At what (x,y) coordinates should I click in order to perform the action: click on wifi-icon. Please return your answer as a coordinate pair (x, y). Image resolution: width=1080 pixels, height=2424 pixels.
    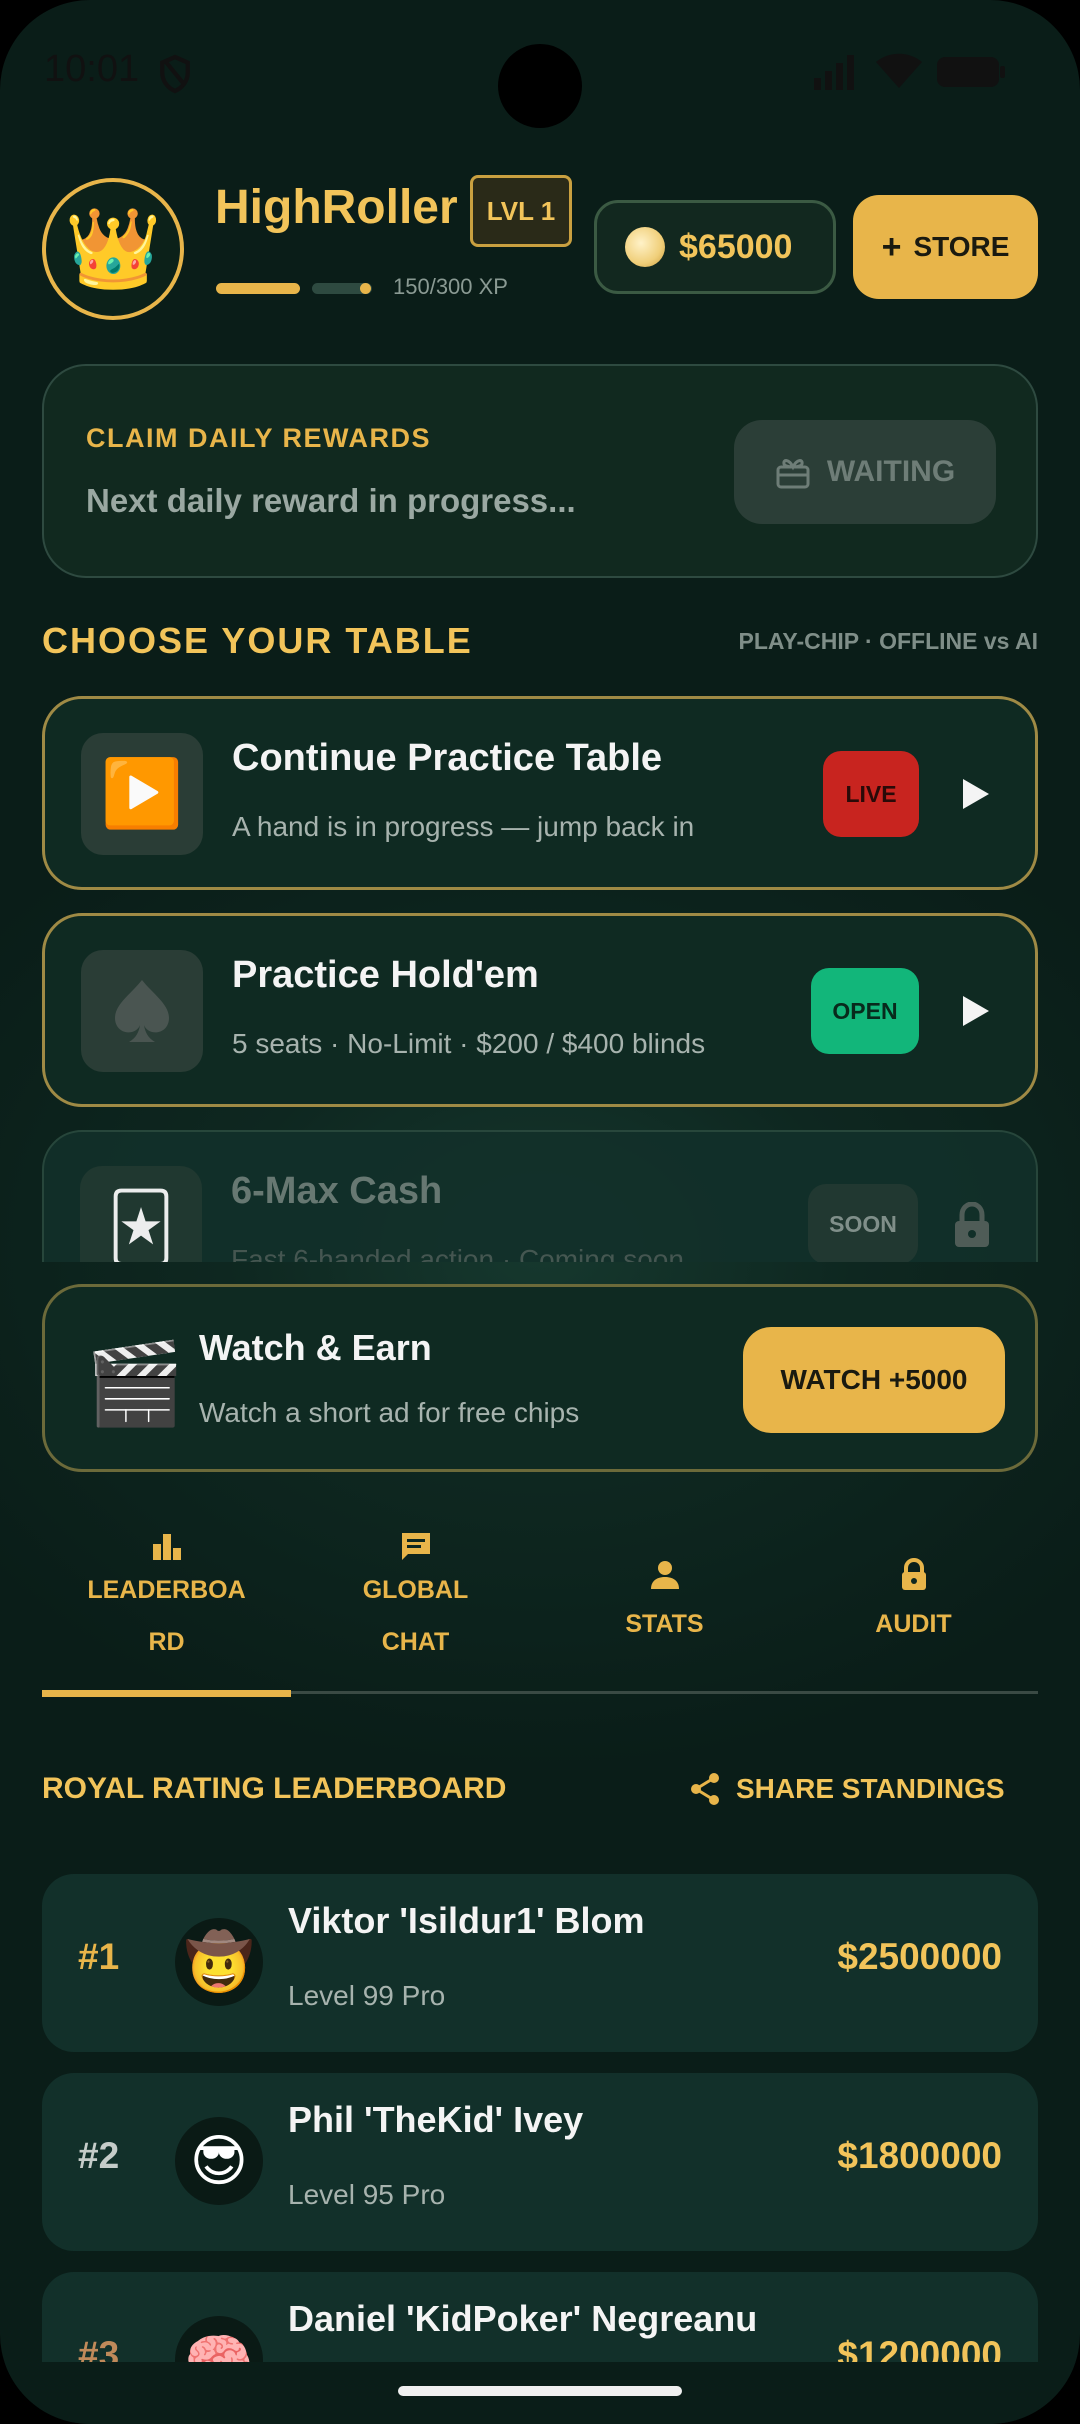
    Looking at the image, I should click on (899, 70).